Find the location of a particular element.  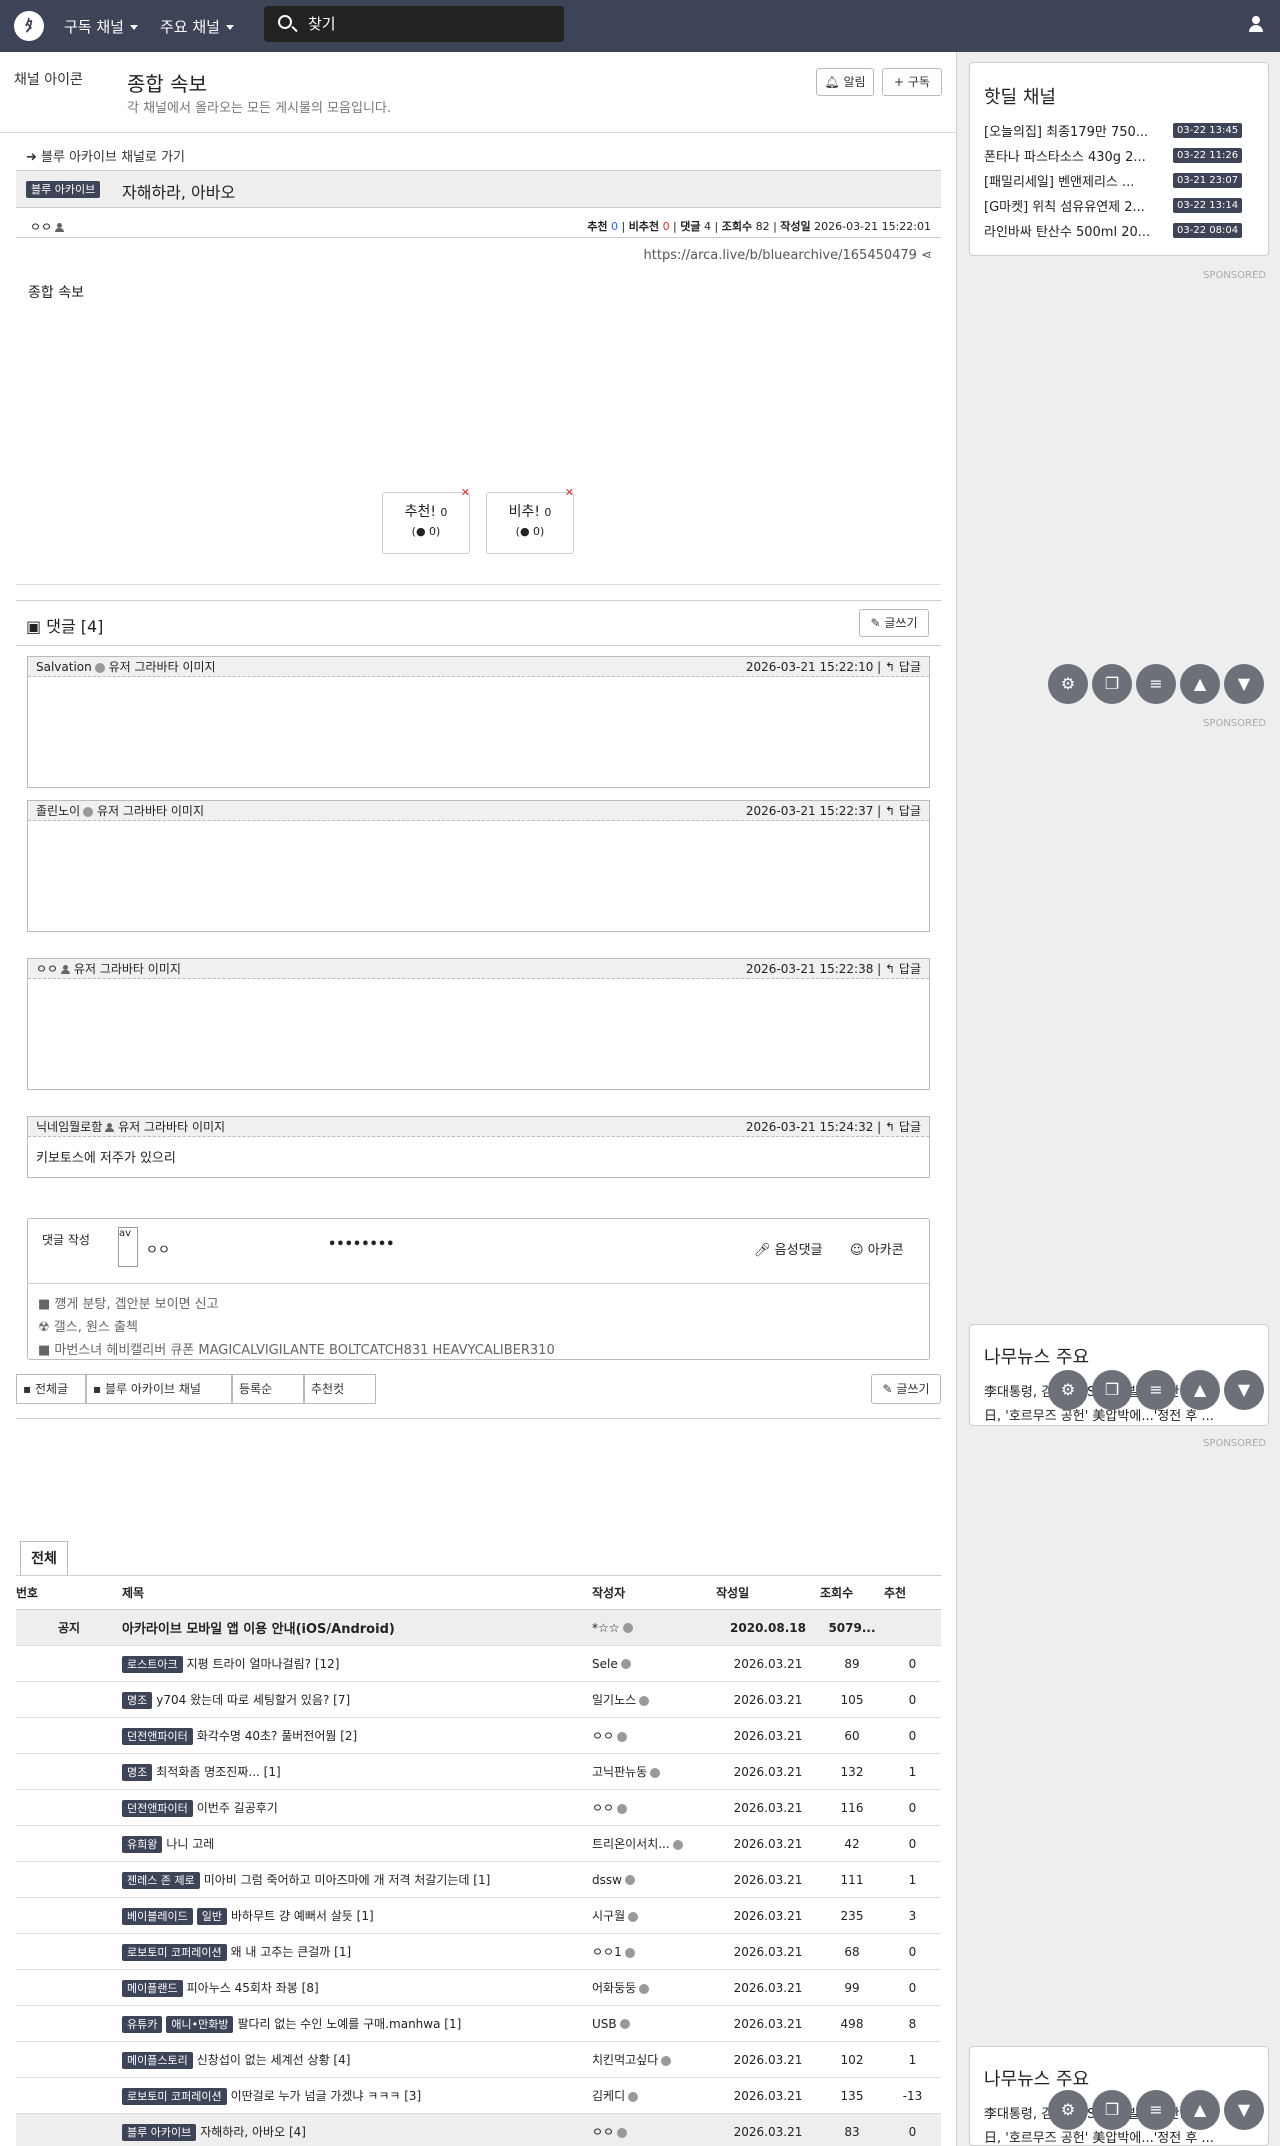

row-author-cell: 치킨먹고싶다 is located at coordinates (654, 2059).